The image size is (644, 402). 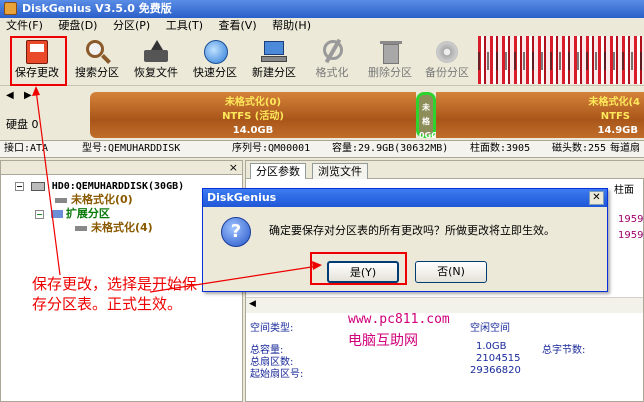 I want to click on total-bytes-label: 总字节数:, so click(x=564, y=350).